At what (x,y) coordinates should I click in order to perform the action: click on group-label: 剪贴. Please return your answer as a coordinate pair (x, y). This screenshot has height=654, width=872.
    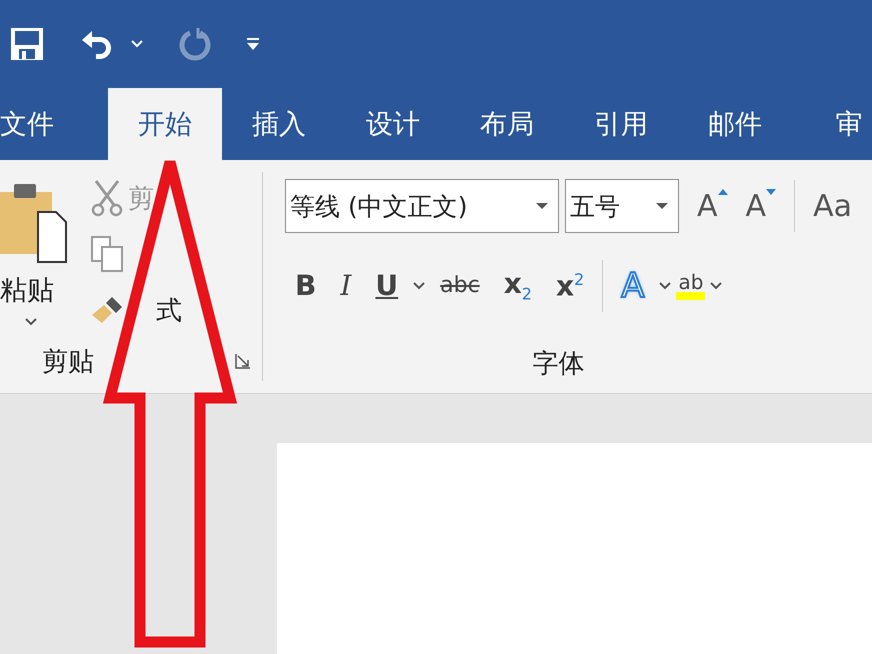
    Looking at the image, I should click on (68, 362).